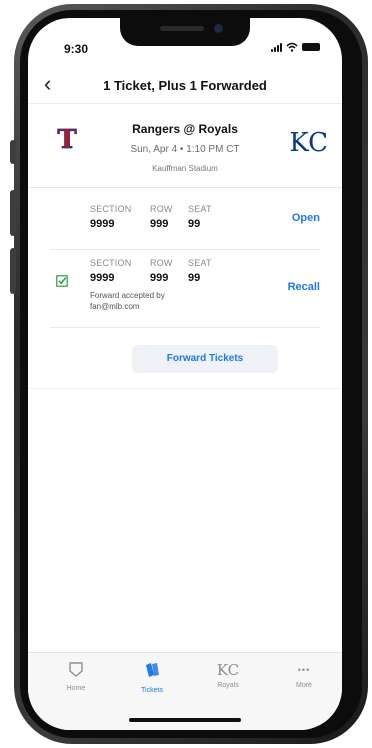 Image resolution: width=372 pixels, height=748 pixels. I want to click on tab-tickets-label: Tickets, so click(152, 690).